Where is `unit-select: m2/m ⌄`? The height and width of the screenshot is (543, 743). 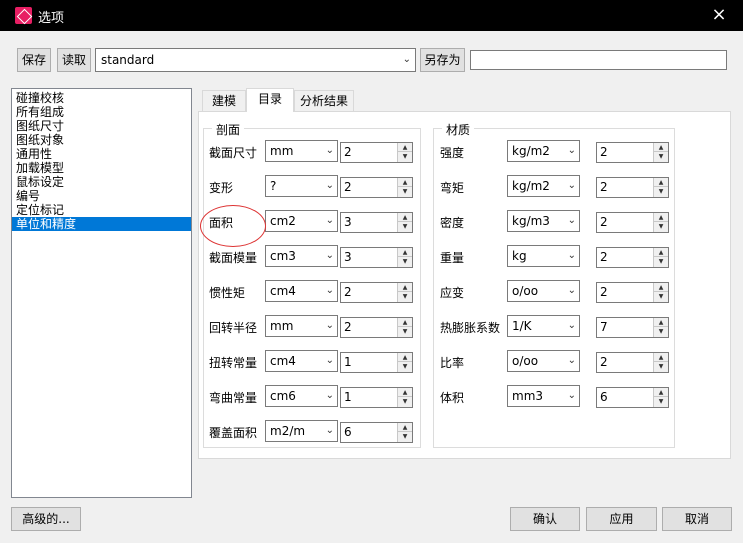 unit-select: m2/m ⌄ is located at coordinates (301, 431).